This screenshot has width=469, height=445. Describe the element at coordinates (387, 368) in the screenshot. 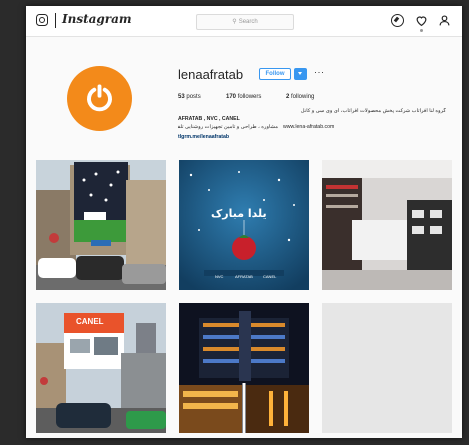

I see `post-thumbnail-empty` at that location.